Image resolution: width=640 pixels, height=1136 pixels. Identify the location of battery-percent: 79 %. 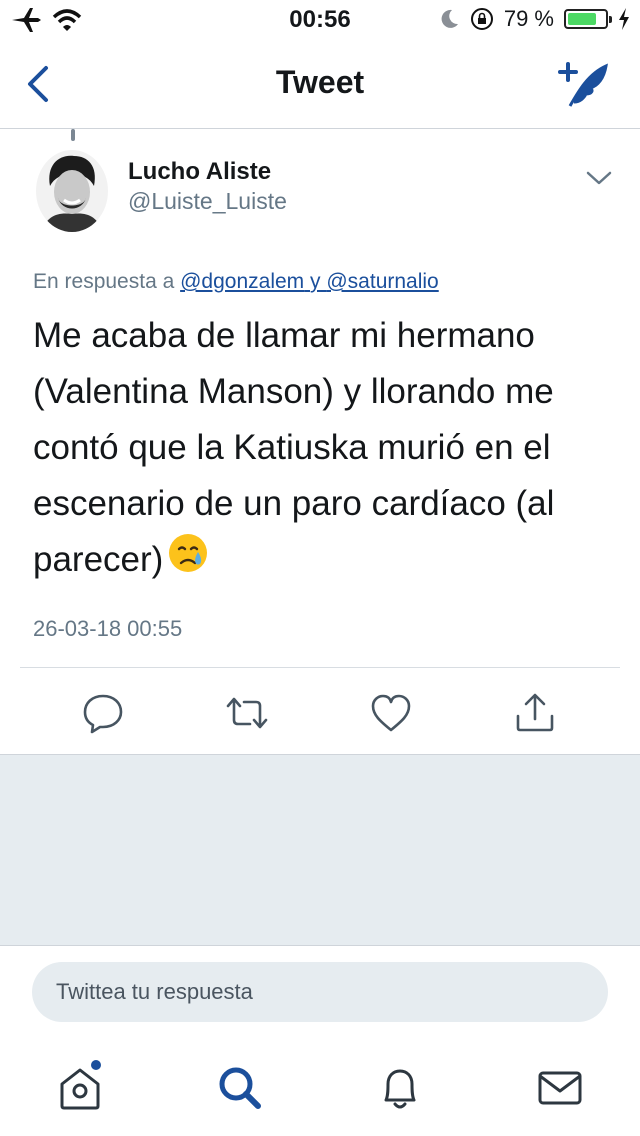
(528, 18).